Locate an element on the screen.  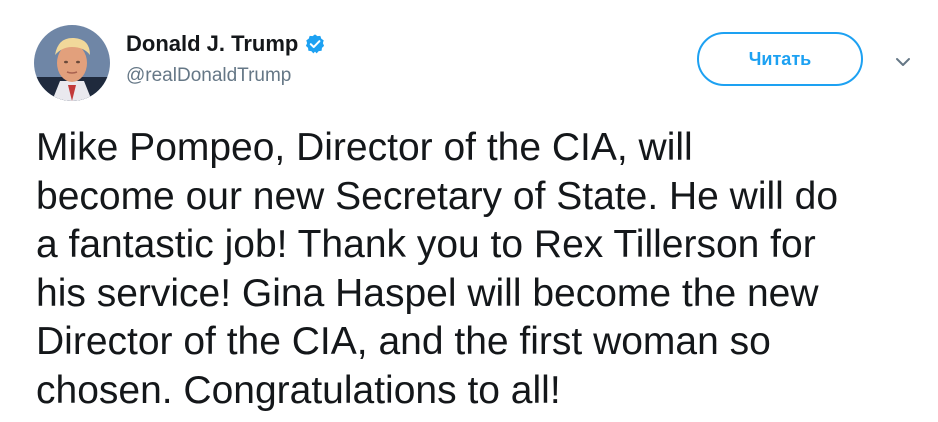
avatar-image is located at coordinates (72, 63).